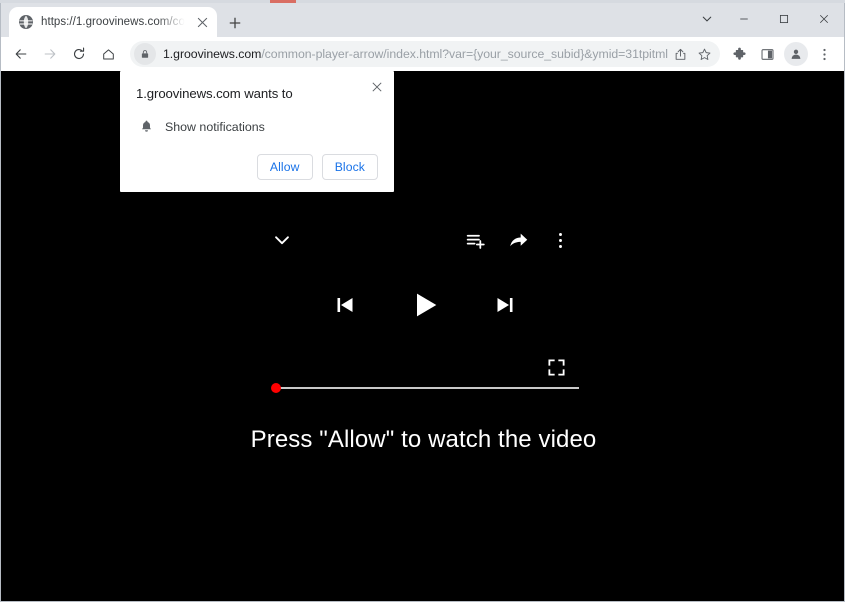 The height and width of the screenshot is (602, 845). What do you see at coordinates (704, 54) in the screenshot?
I see `bookmark-star-icon` at bounding box center [704, 54].